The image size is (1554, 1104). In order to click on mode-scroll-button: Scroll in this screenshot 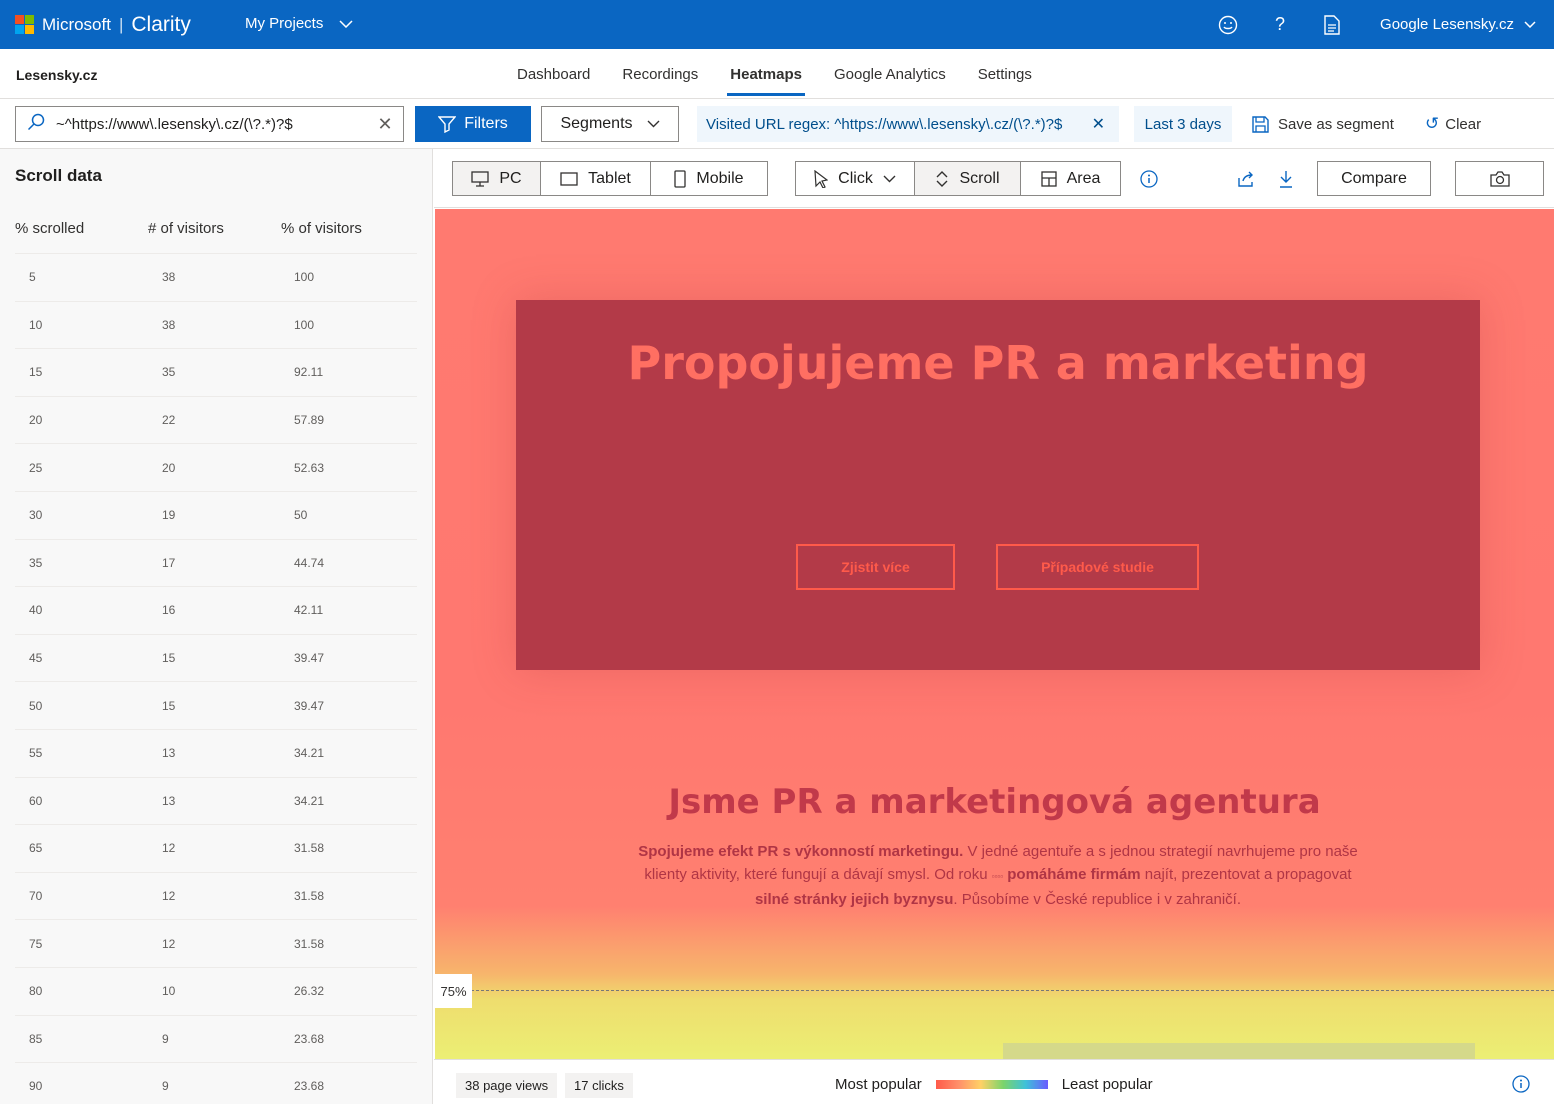, I will do `click(968, 178)`.